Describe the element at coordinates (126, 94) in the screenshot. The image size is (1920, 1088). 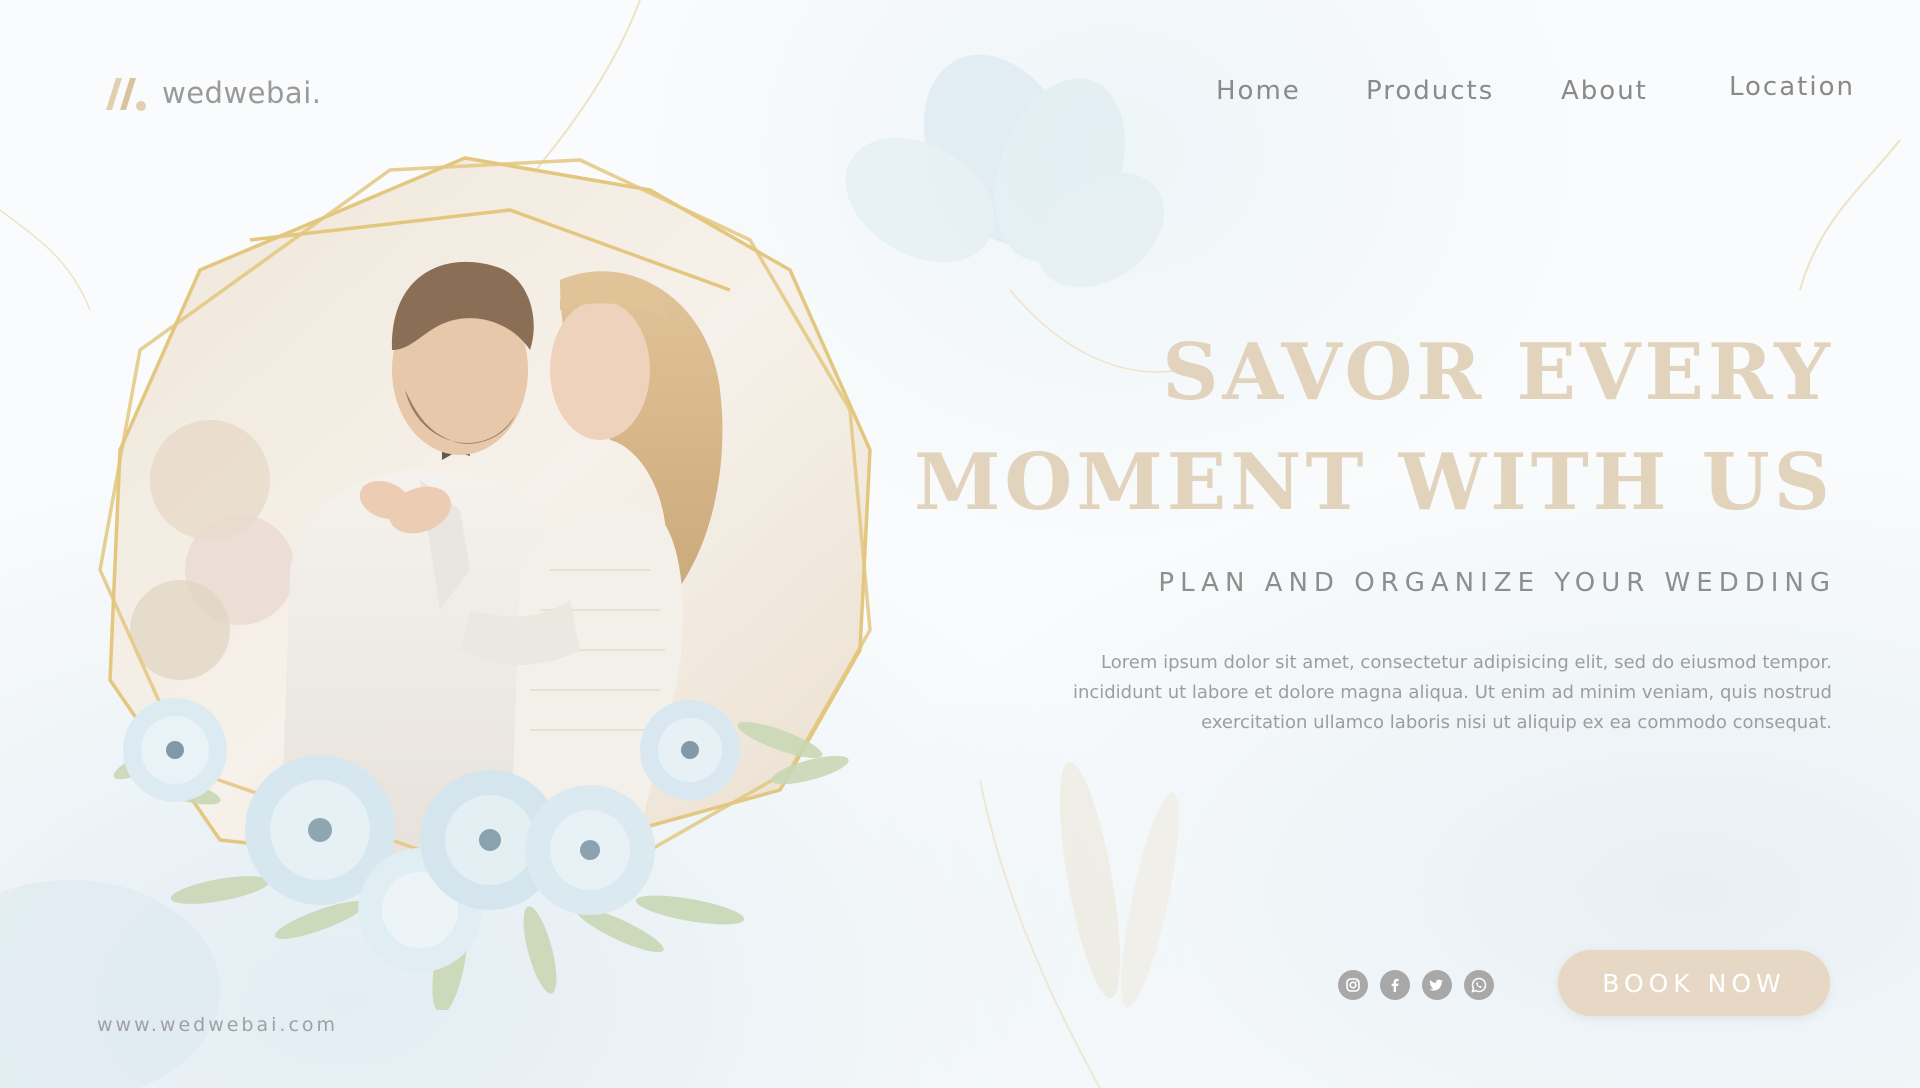
I see `logo-mark-icon` at that location.